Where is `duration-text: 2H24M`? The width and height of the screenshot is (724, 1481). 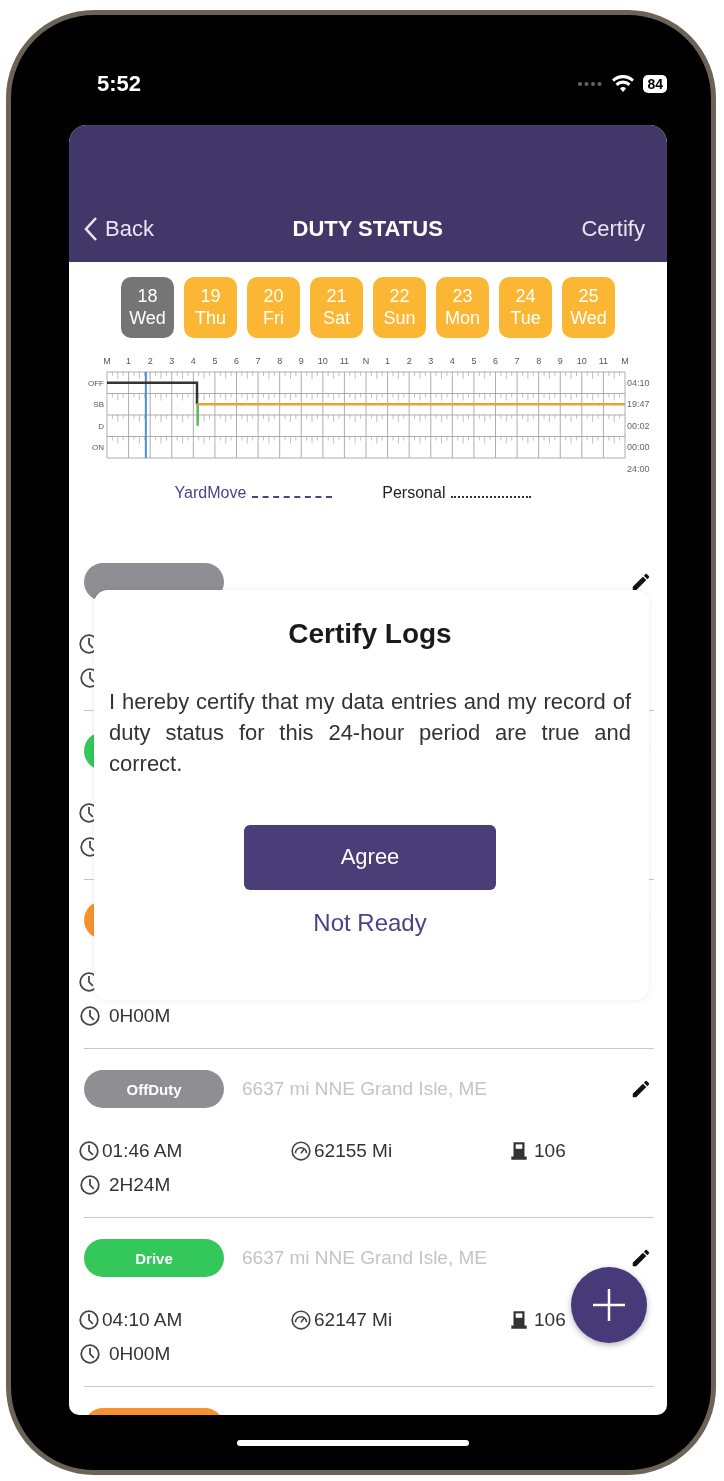
duration-text: 2H24M is located at coordinates (140, 1185).